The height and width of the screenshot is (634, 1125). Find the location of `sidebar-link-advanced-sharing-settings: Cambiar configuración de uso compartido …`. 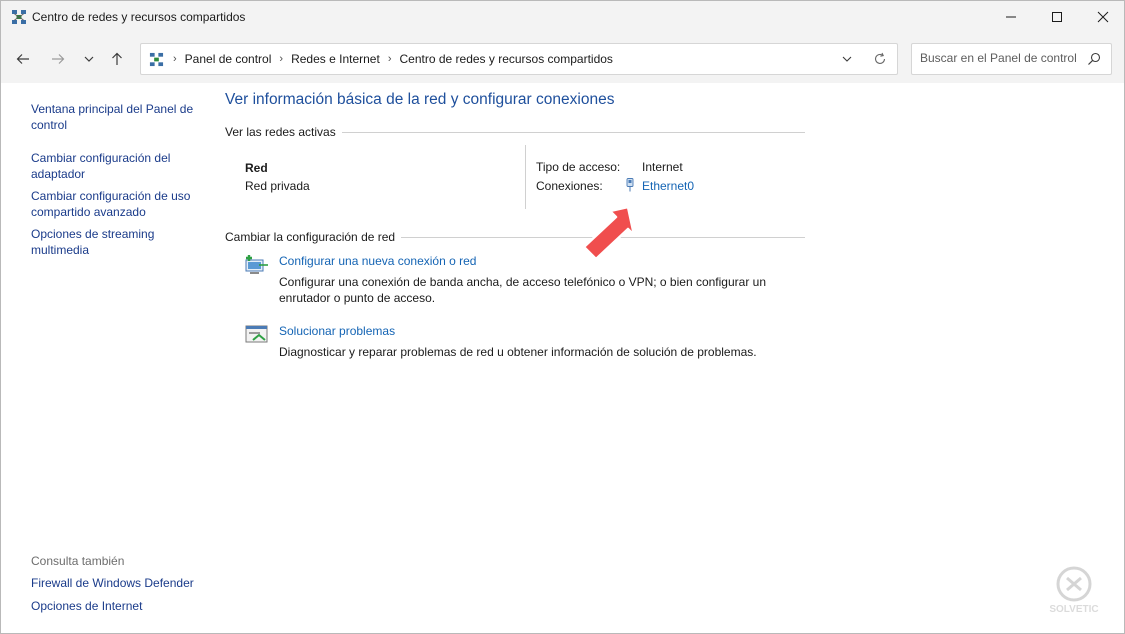

sidebar-link-advanced-sharing-settings: Cambiar configuración de uso compartido … is located at coordinates (118, 204).